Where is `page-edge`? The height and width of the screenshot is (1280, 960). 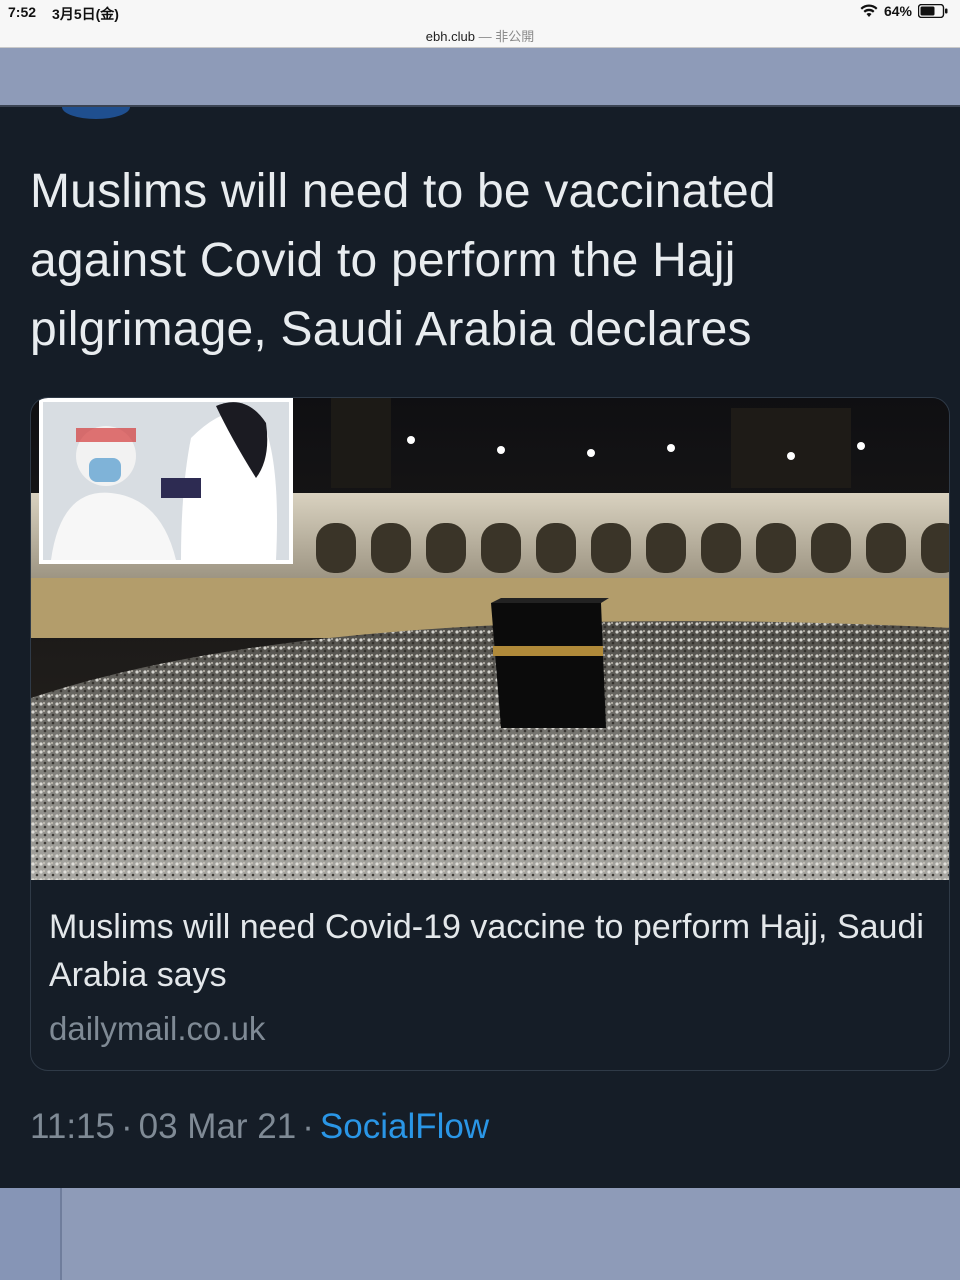 page-edge is located at coordinates (31, 1234).